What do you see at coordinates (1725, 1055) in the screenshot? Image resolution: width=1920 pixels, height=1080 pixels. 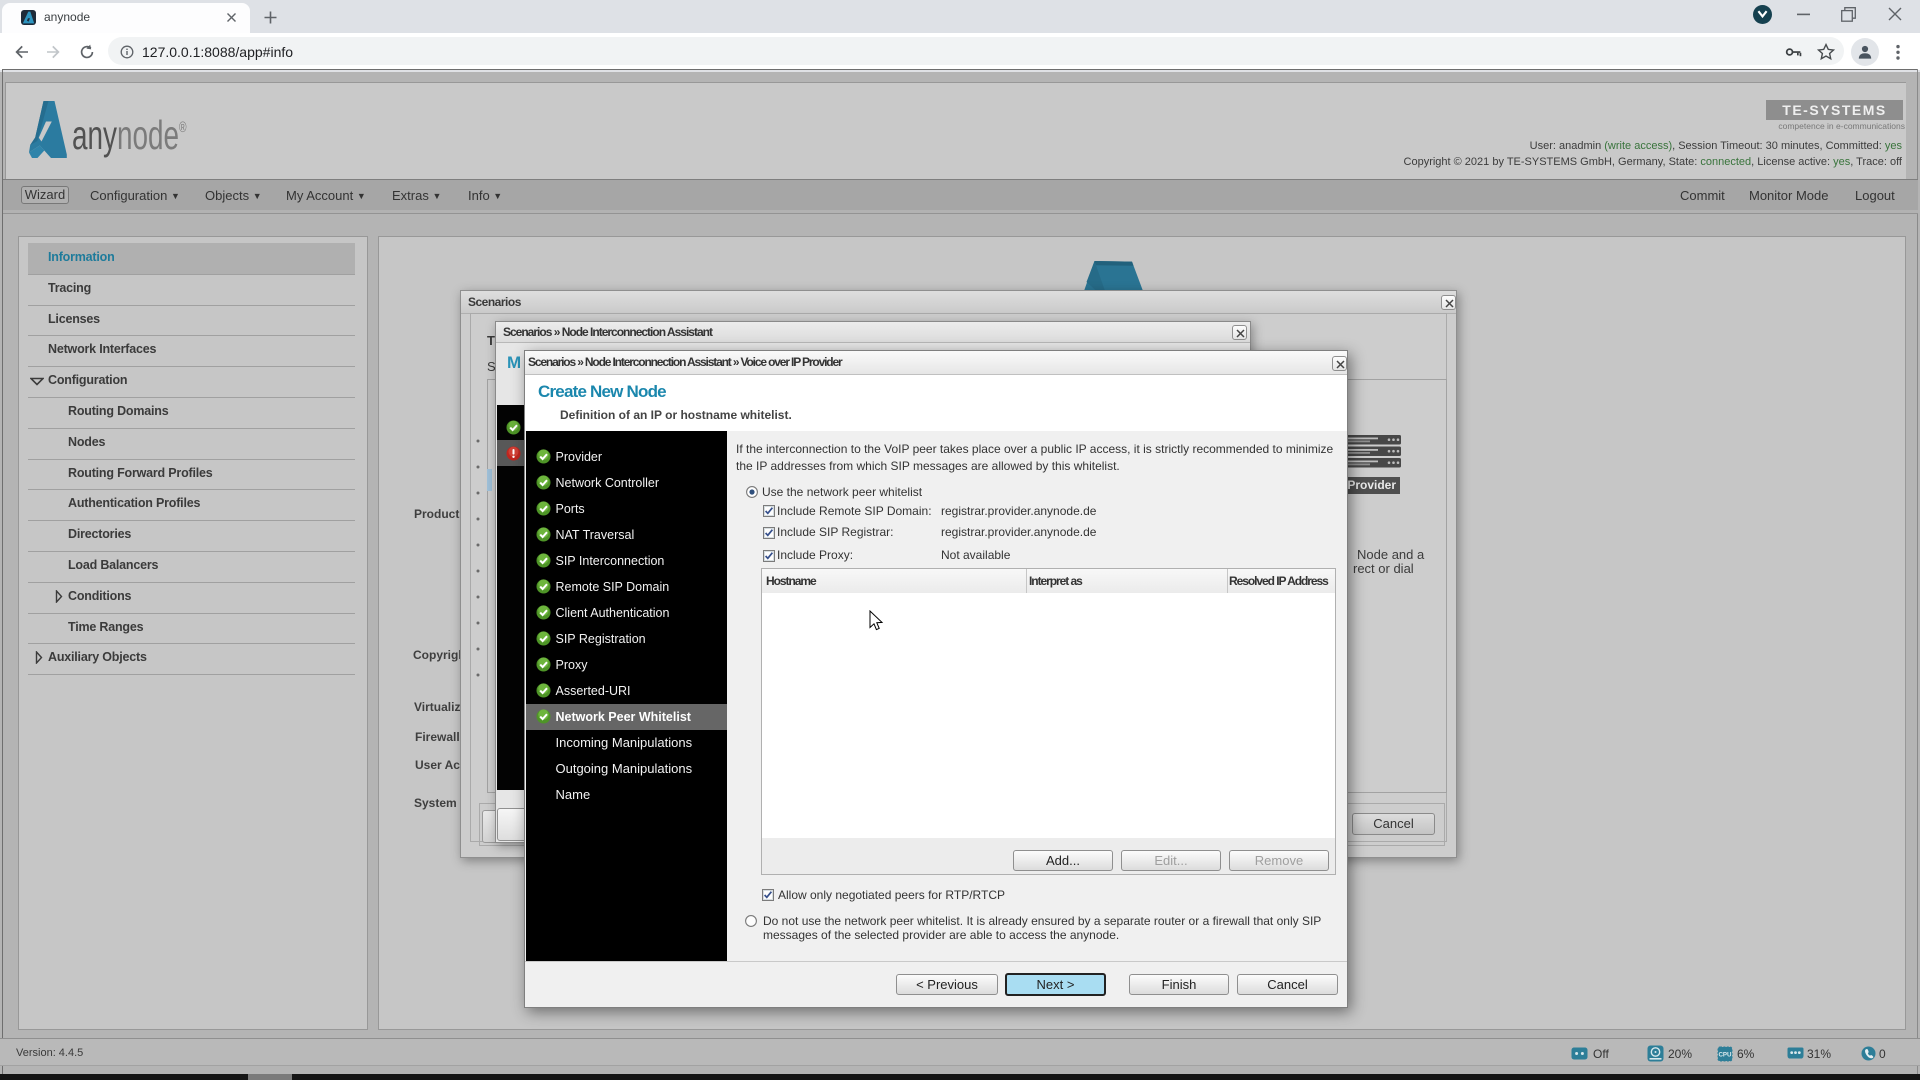 I see `svg-text: CPU` at bounding box center [1725, 1055].